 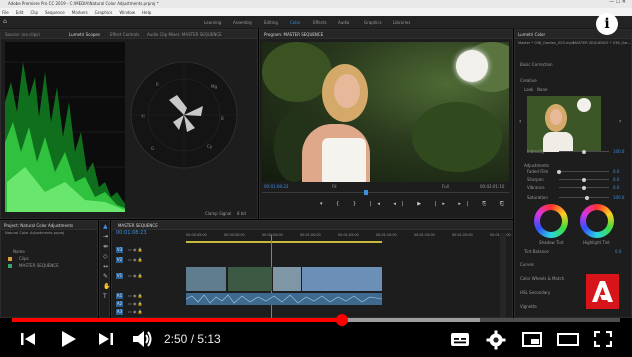 I want to click on menu-item-edit: Edit, so click(x=20, y=12).